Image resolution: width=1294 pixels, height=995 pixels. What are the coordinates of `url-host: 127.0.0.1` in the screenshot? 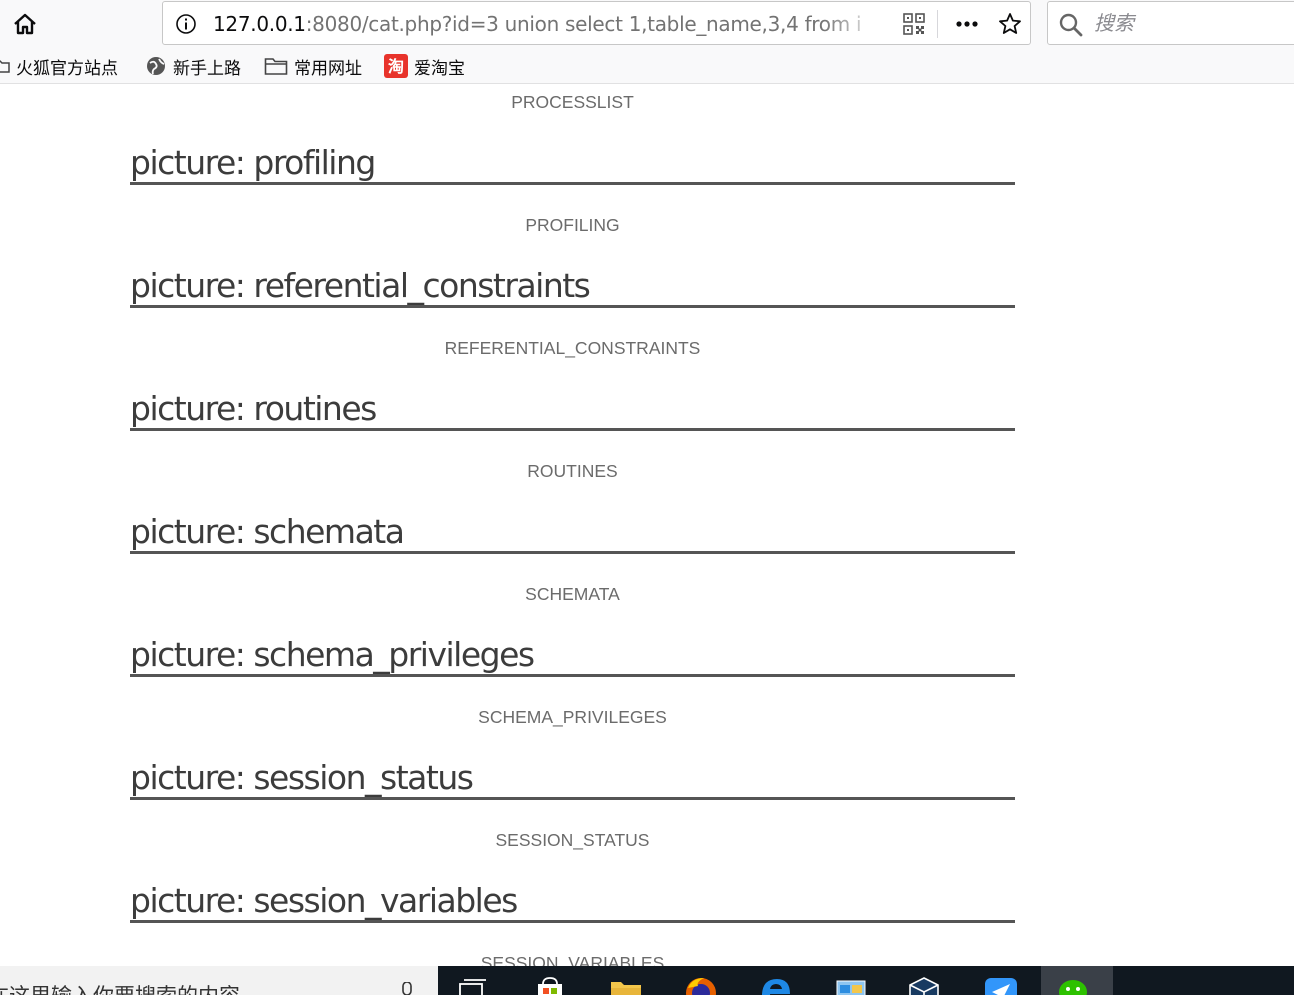 It's located at (259, 24).